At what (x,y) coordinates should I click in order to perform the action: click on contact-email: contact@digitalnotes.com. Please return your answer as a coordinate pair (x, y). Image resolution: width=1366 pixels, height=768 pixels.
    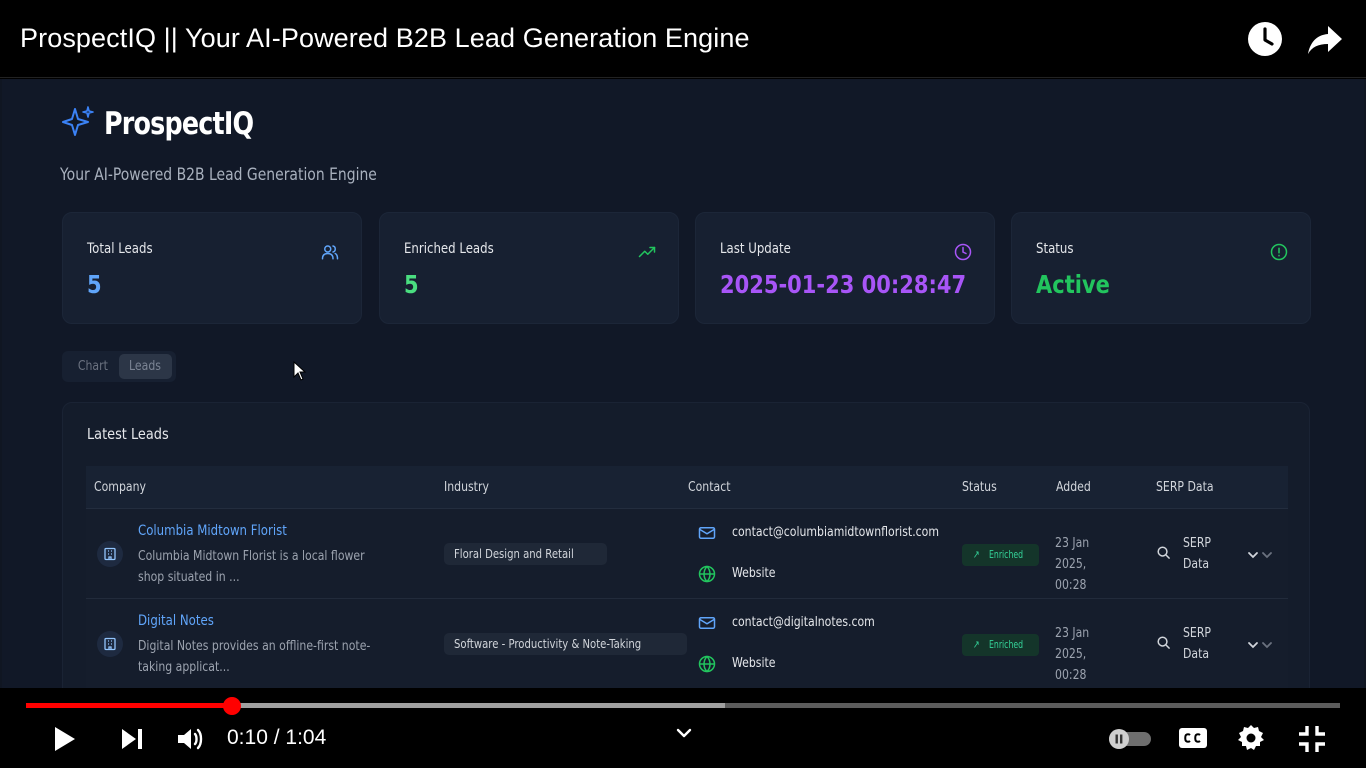
    Looking at the image, I should click on (803, 622).